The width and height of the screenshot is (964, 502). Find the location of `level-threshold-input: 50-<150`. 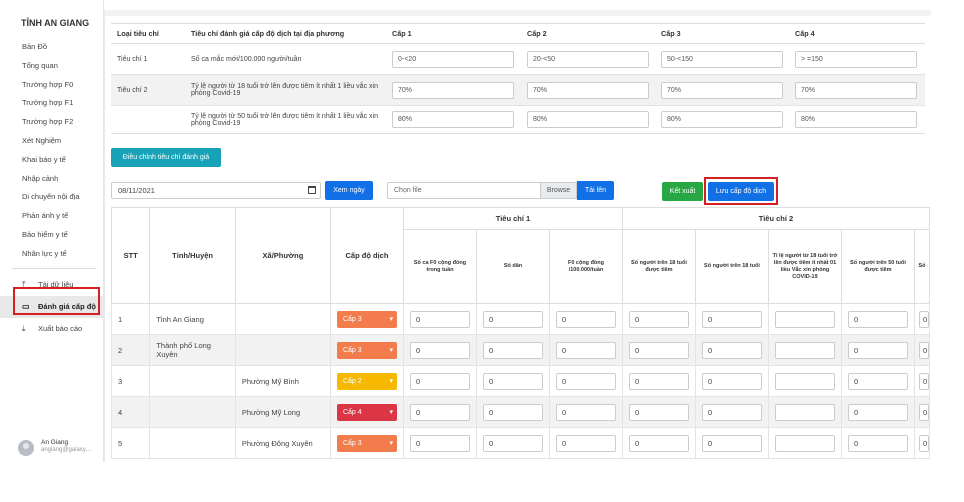

level-threshold-input: 50-<150 is located at coordinates (722, 59).